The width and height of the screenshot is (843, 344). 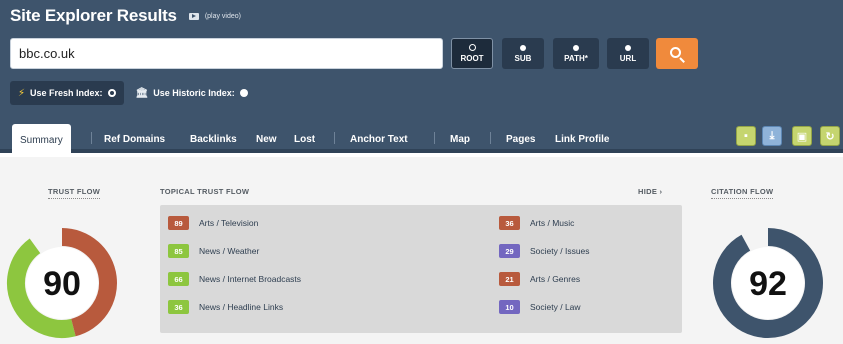 I want to click on tab-ref-domains: Ref Domains, so click(x=134, y=139).